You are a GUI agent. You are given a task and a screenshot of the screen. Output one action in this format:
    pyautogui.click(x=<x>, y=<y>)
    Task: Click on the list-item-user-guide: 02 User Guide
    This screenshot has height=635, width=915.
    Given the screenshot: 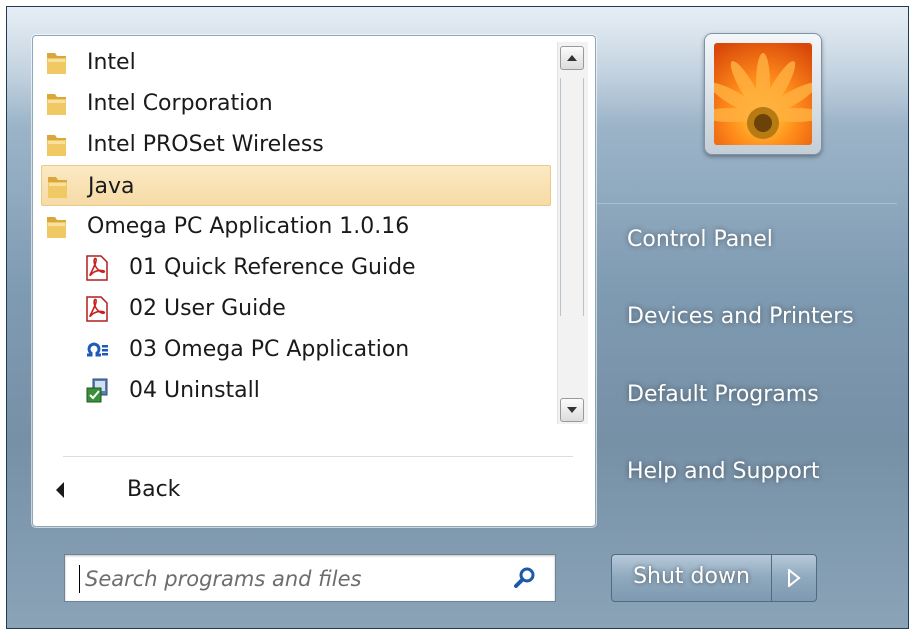 What is the action you would take?
    pyautogui.click(x=296, y=308)
    